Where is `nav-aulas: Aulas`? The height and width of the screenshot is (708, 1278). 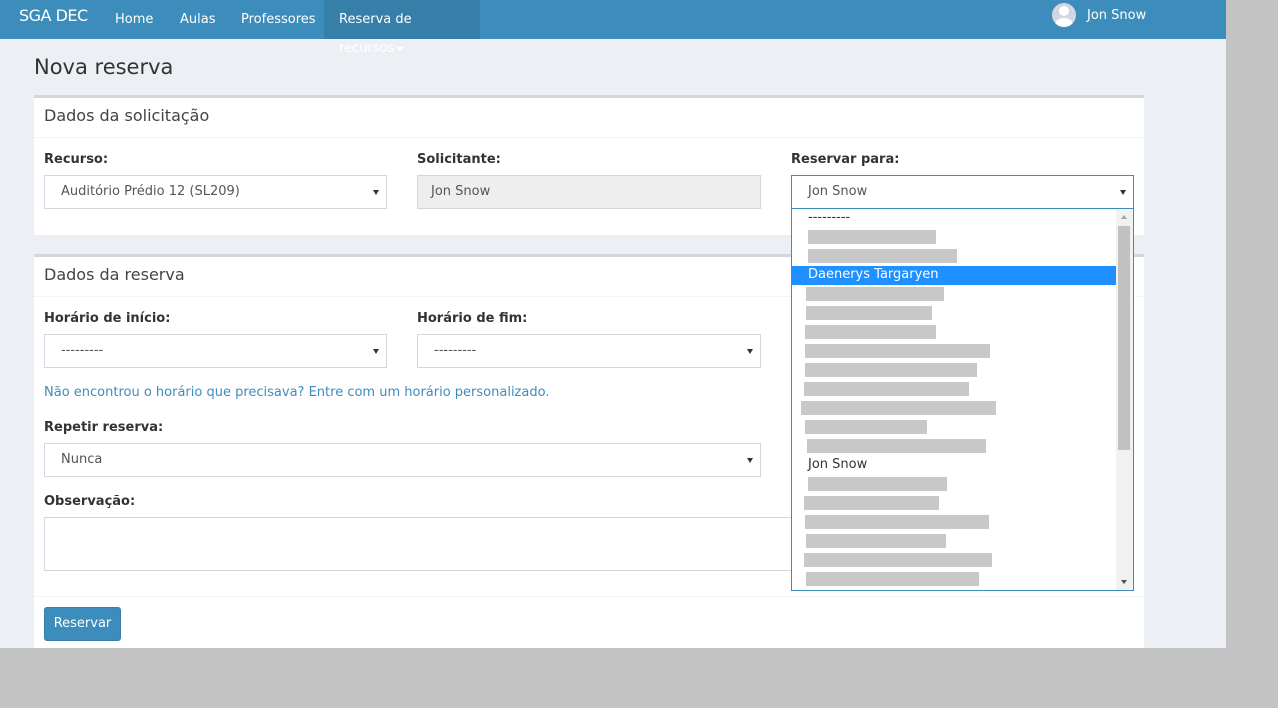 nav-aulas: Aulas is located at coordinates (197, 19).